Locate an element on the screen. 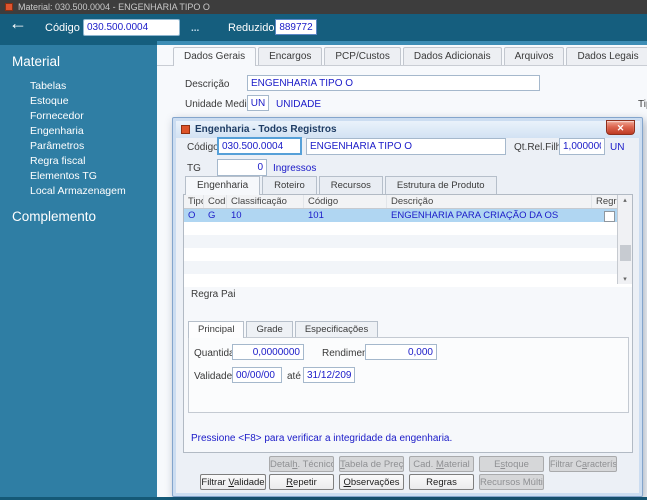 This screenshot has height=500, width=647. tab-principal: Principal is located at coordinates (216, 329).